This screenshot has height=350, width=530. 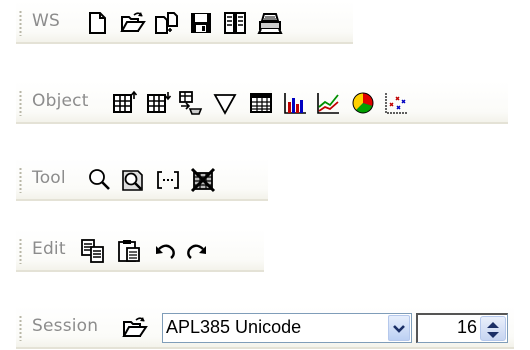 What do you see at coordinates (363, 103) in the screenshot?
I see `pie-chart-icon` at bounding box center [363, 103].